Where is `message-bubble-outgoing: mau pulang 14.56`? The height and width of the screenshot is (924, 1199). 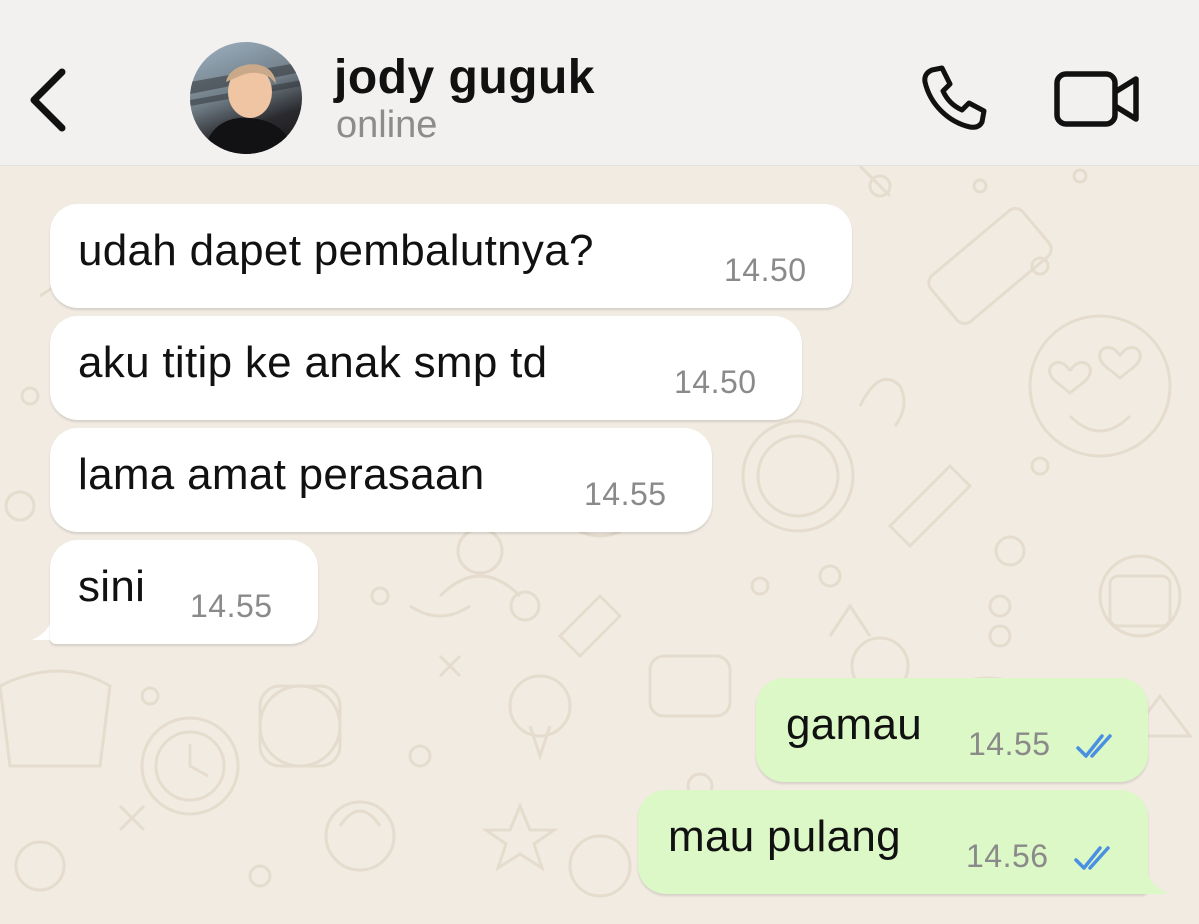
message-bubble-outgoing: mau pulang 14.56 is located at coordinates (893, 842).